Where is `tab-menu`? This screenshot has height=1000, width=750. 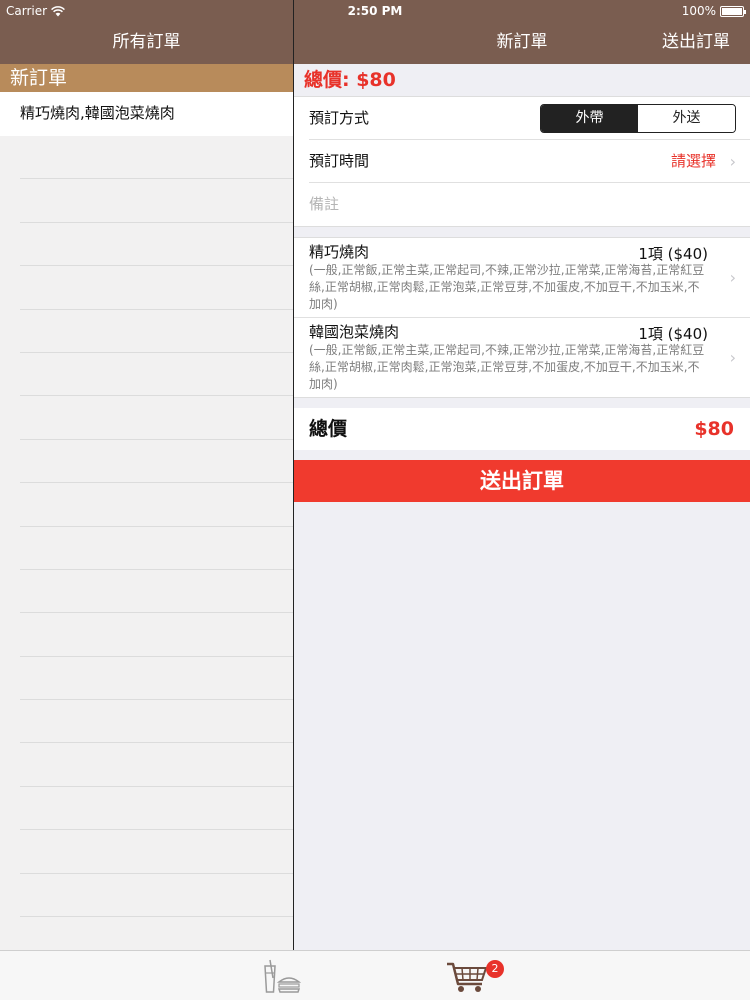
tab-menu is located at coordinates (283, 976).